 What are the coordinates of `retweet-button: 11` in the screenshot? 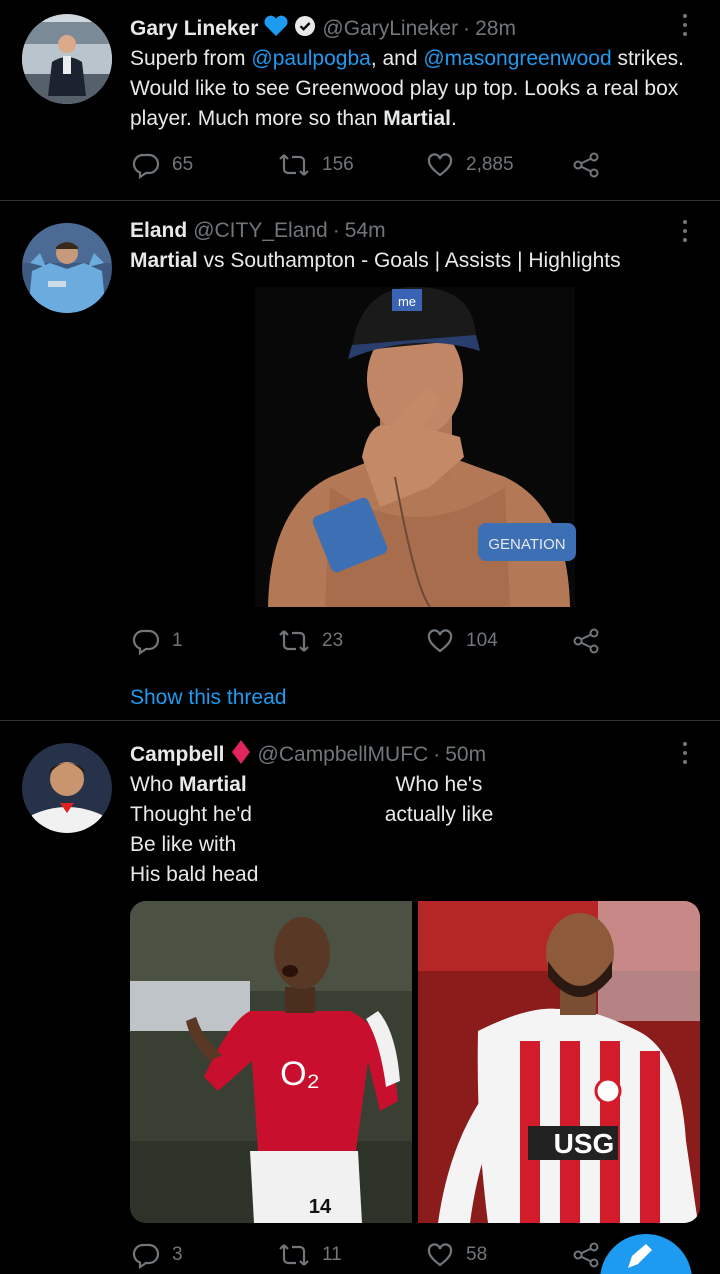 It's located at (310, 1255).